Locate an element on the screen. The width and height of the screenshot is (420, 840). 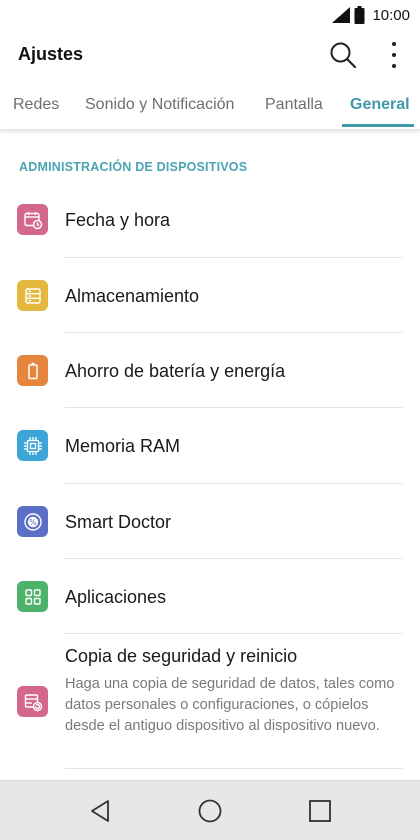
home-circle-icon is located at coordinates (210, 811).